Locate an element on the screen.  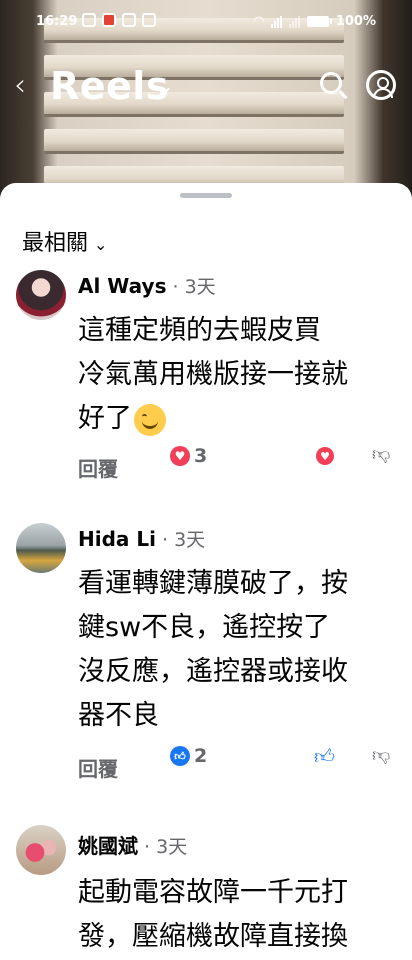
sort-dropdown: 最相關 ⌄ is located at coordinates (64, 241).